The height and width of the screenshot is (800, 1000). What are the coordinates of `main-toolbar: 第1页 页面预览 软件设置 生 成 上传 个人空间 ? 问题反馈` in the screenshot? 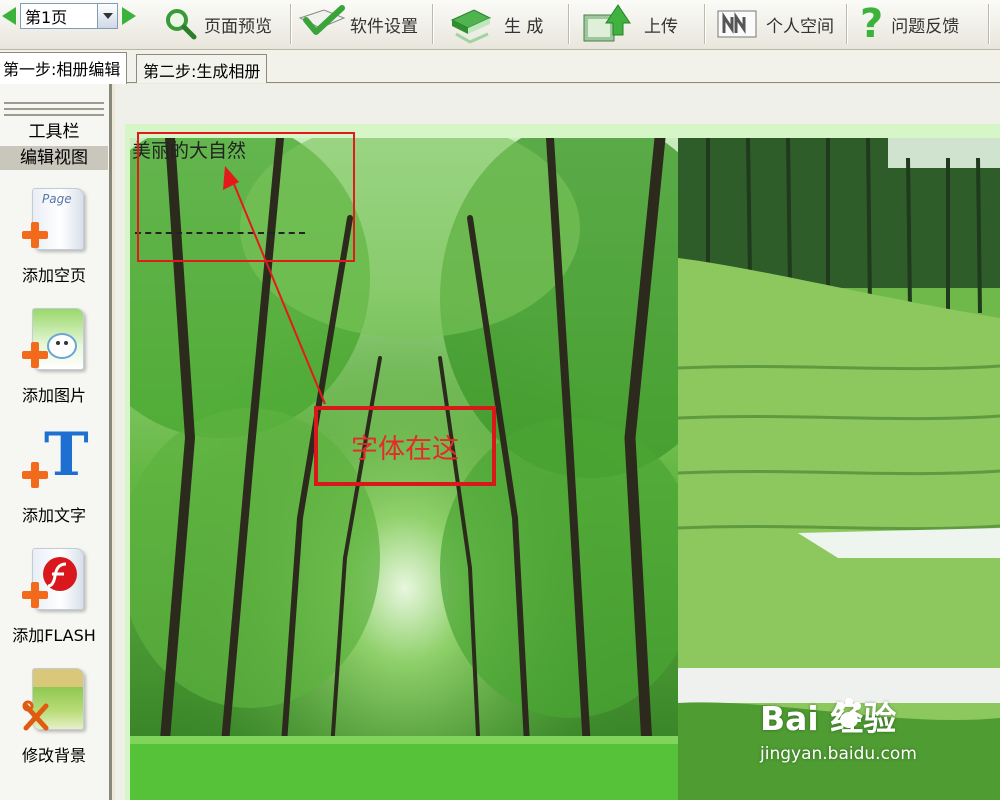 It's located at (500, 25).